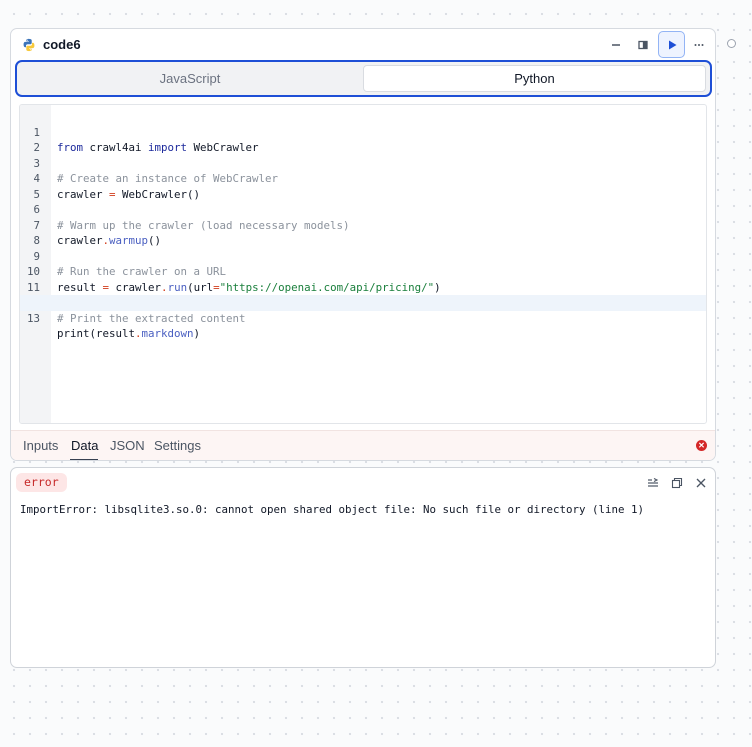 The width and height of the screenshot is (752, 747). Describe the element at coordinates (127, 445) in the screenshot. I see `tab-json: JSON` at that location.